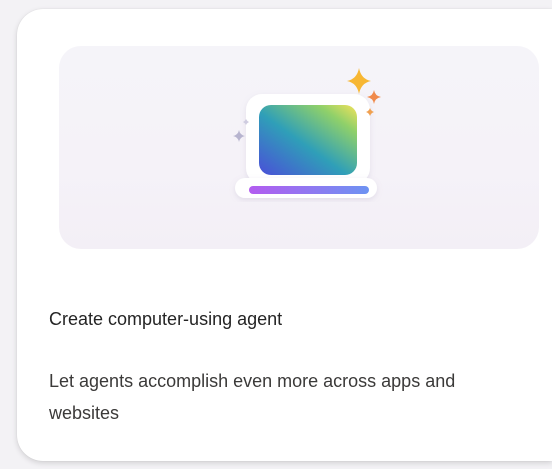 This screenshot has height=469, width=552. What do you see at coordinates (166, 319) in the screenshot?
I see `card-title: Create computer-using agent` at bounding box center [166, 319].